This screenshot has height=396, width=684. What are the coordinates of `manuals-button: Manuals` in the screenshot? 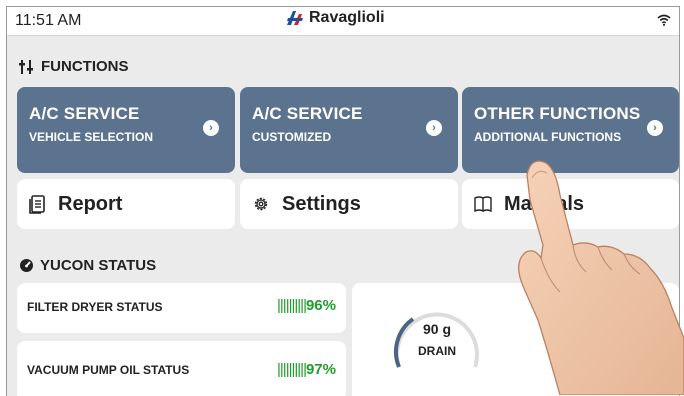 It's located at (570, 204).